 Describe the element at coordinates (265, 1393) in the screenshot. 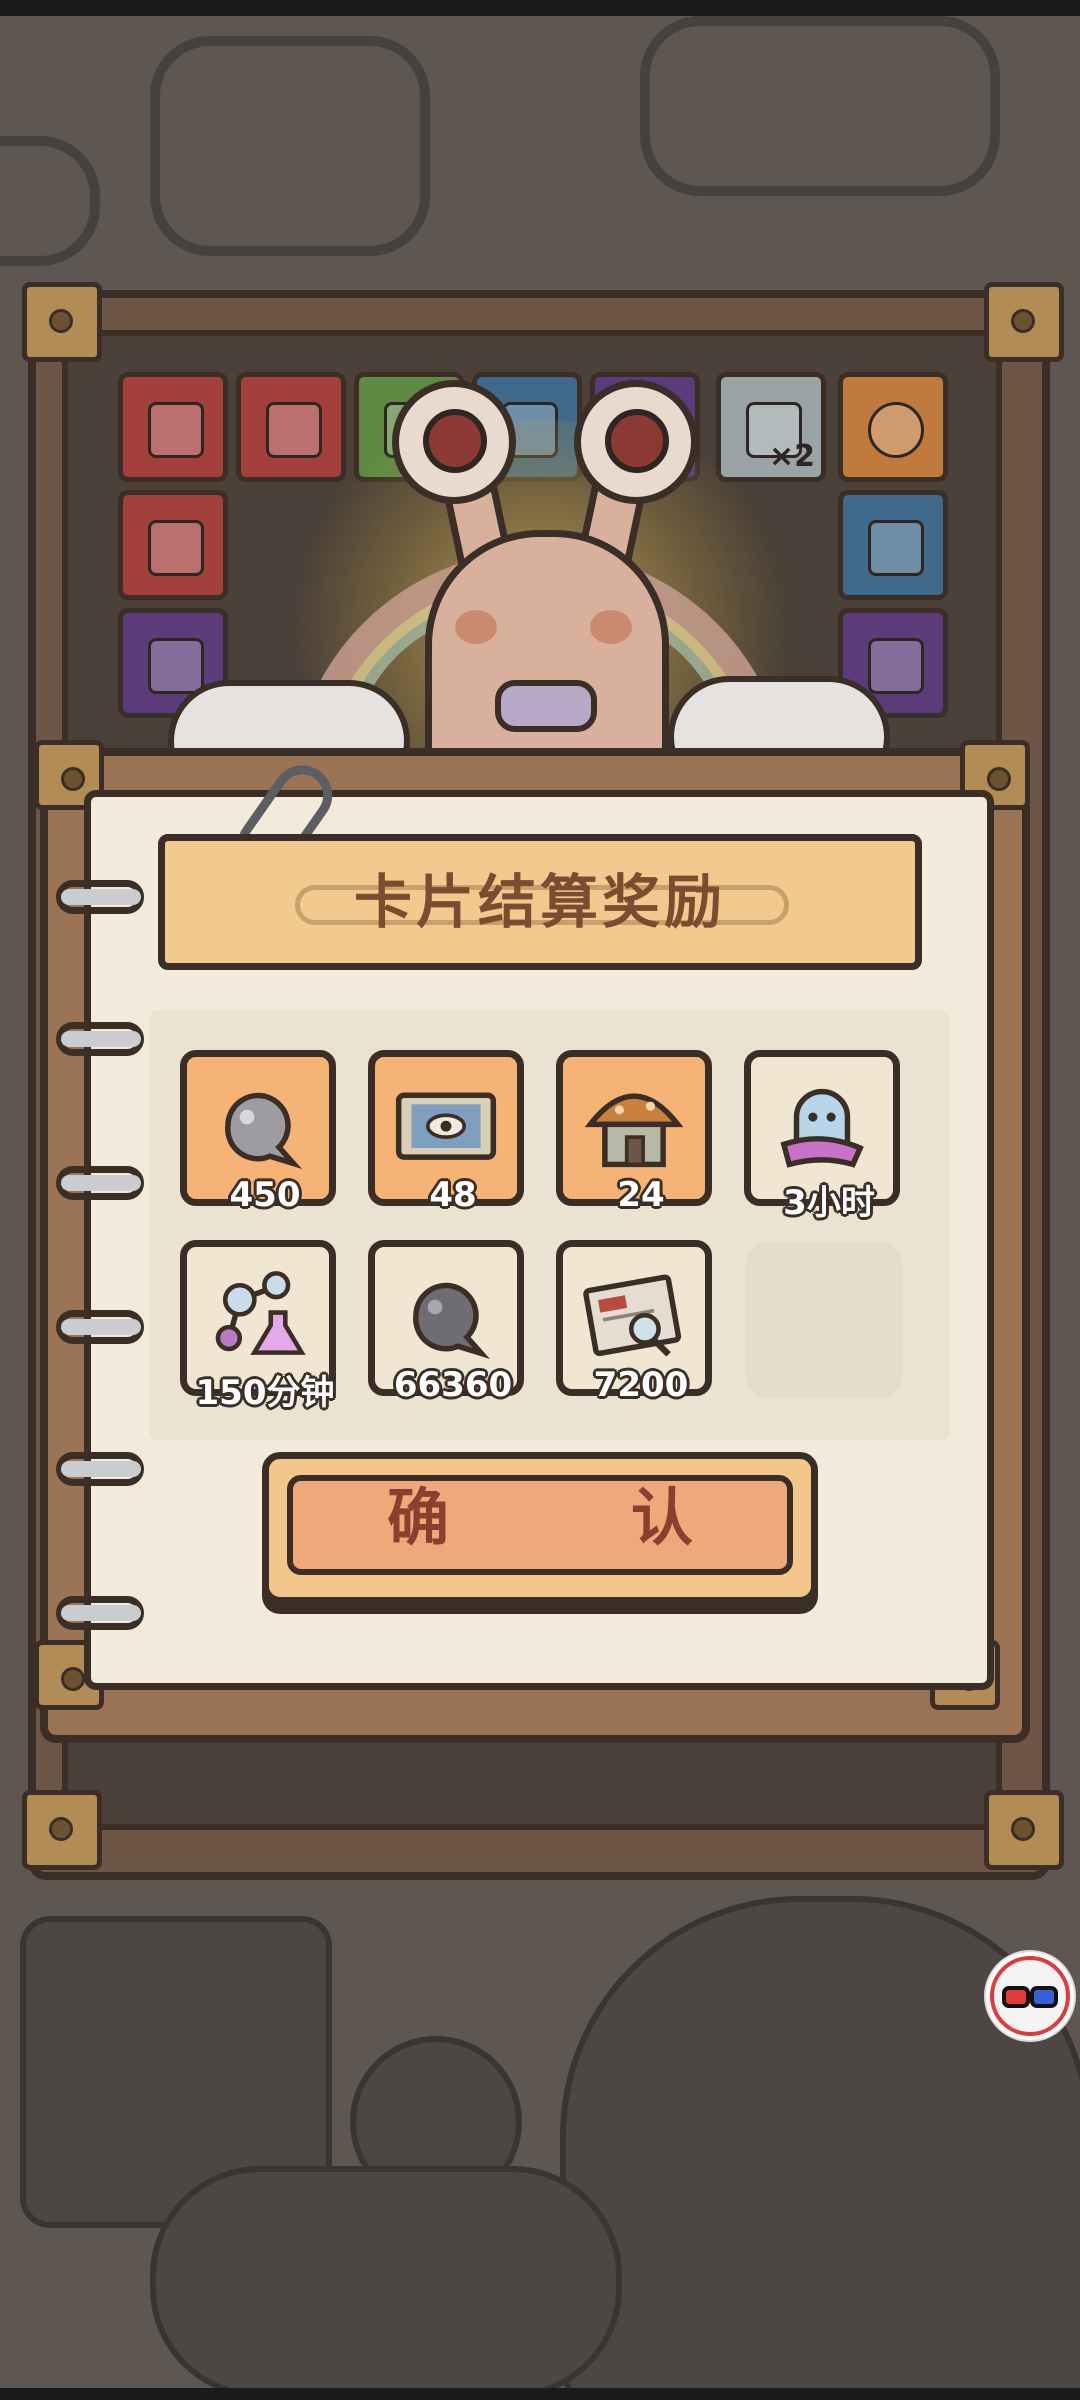

I see `reward-count: 150分钟` at that location.